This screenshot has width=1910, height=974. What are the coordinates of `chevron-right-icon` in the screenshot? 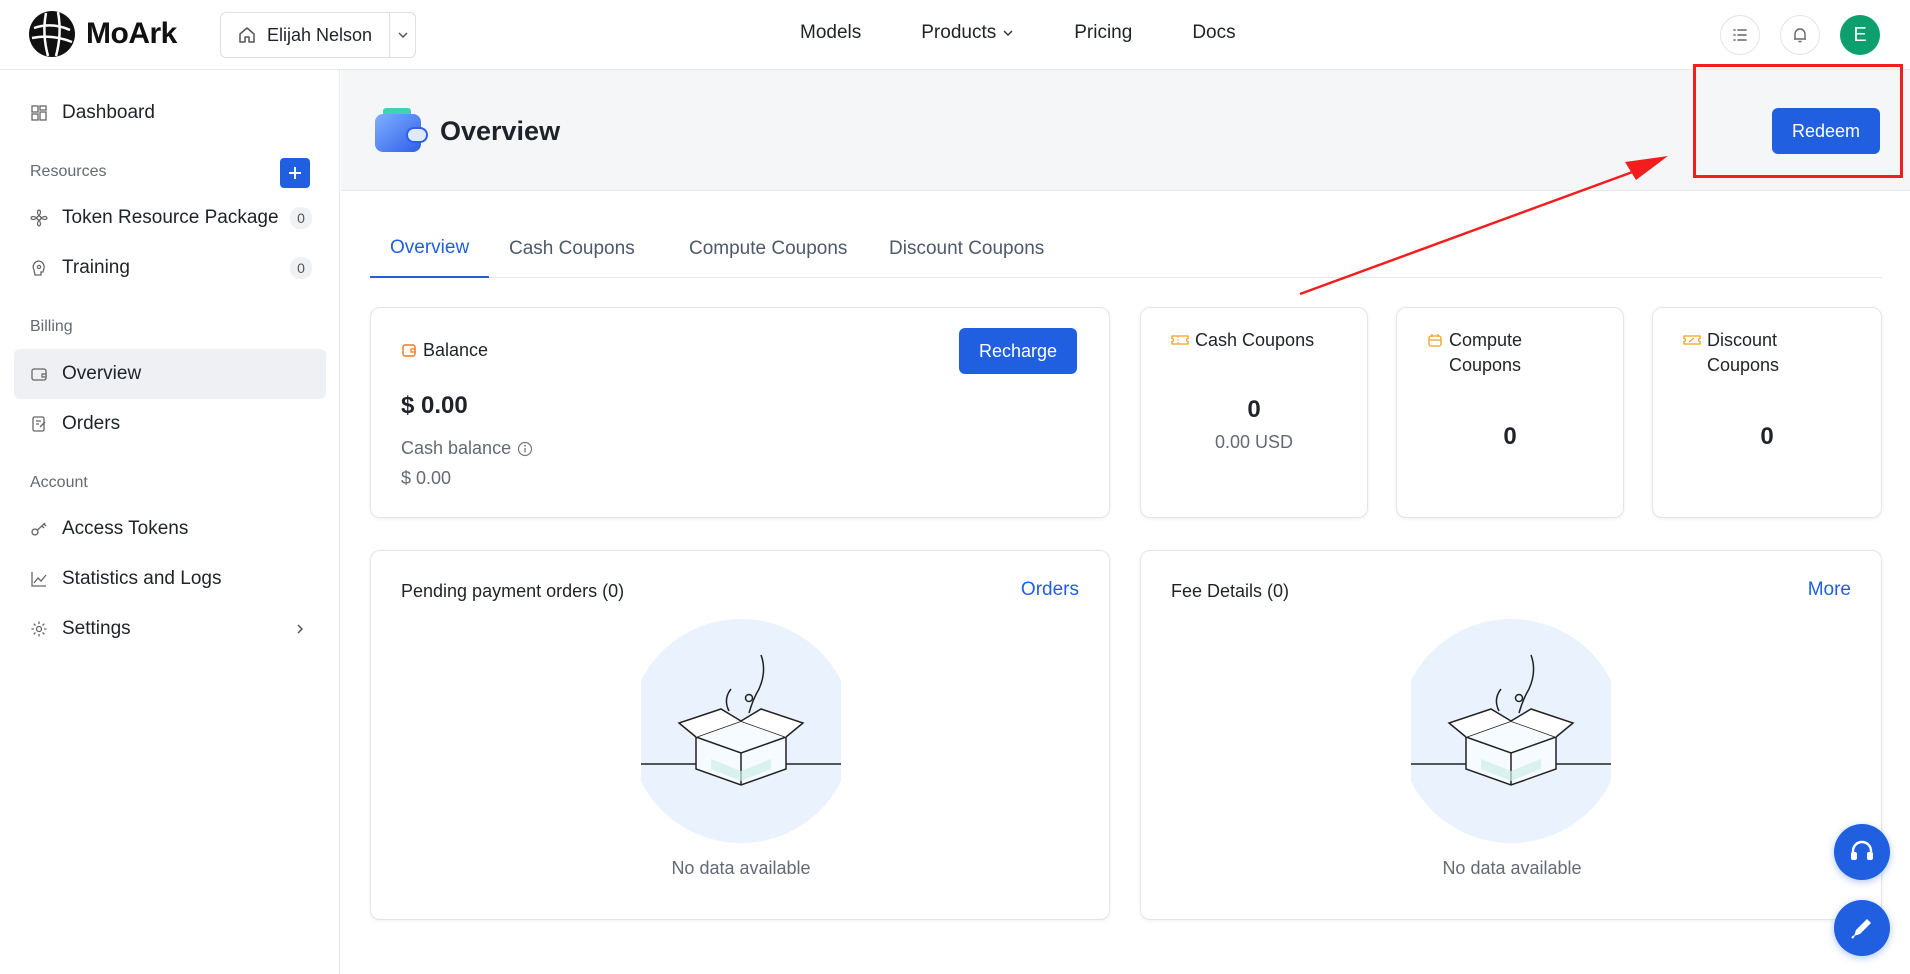 It's located at (300, 629).